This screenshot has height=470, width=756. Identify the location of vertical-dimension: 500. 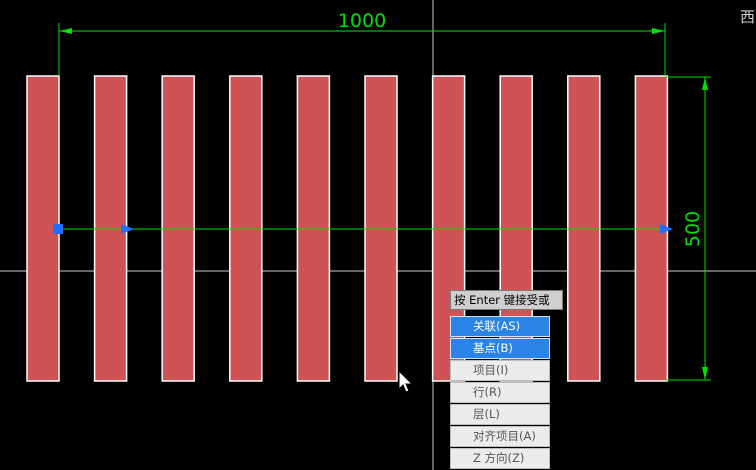
(688, 228).